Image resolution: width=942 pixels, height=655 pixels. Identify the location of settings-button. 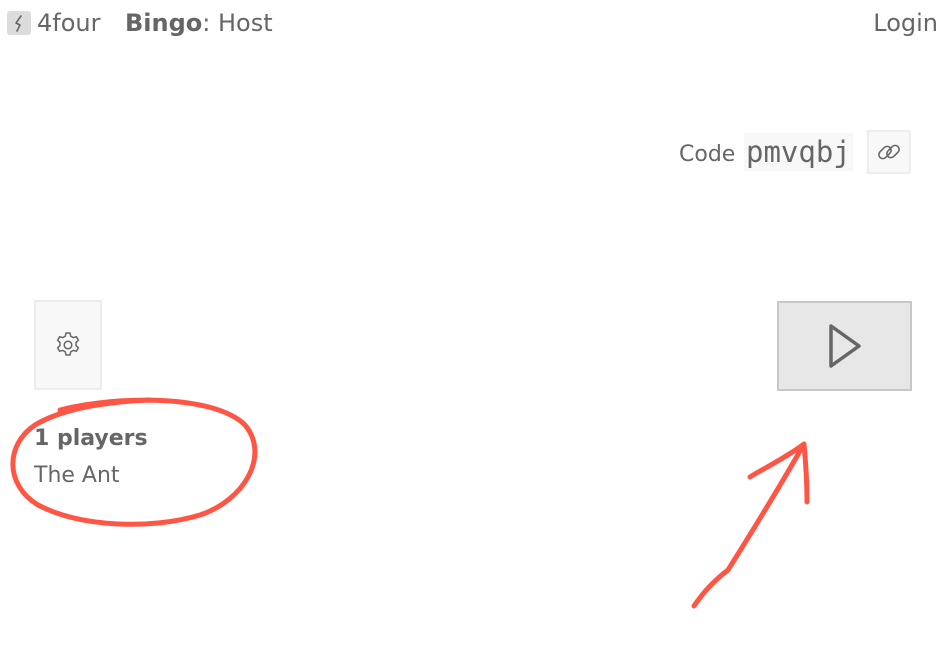
(68, 345).